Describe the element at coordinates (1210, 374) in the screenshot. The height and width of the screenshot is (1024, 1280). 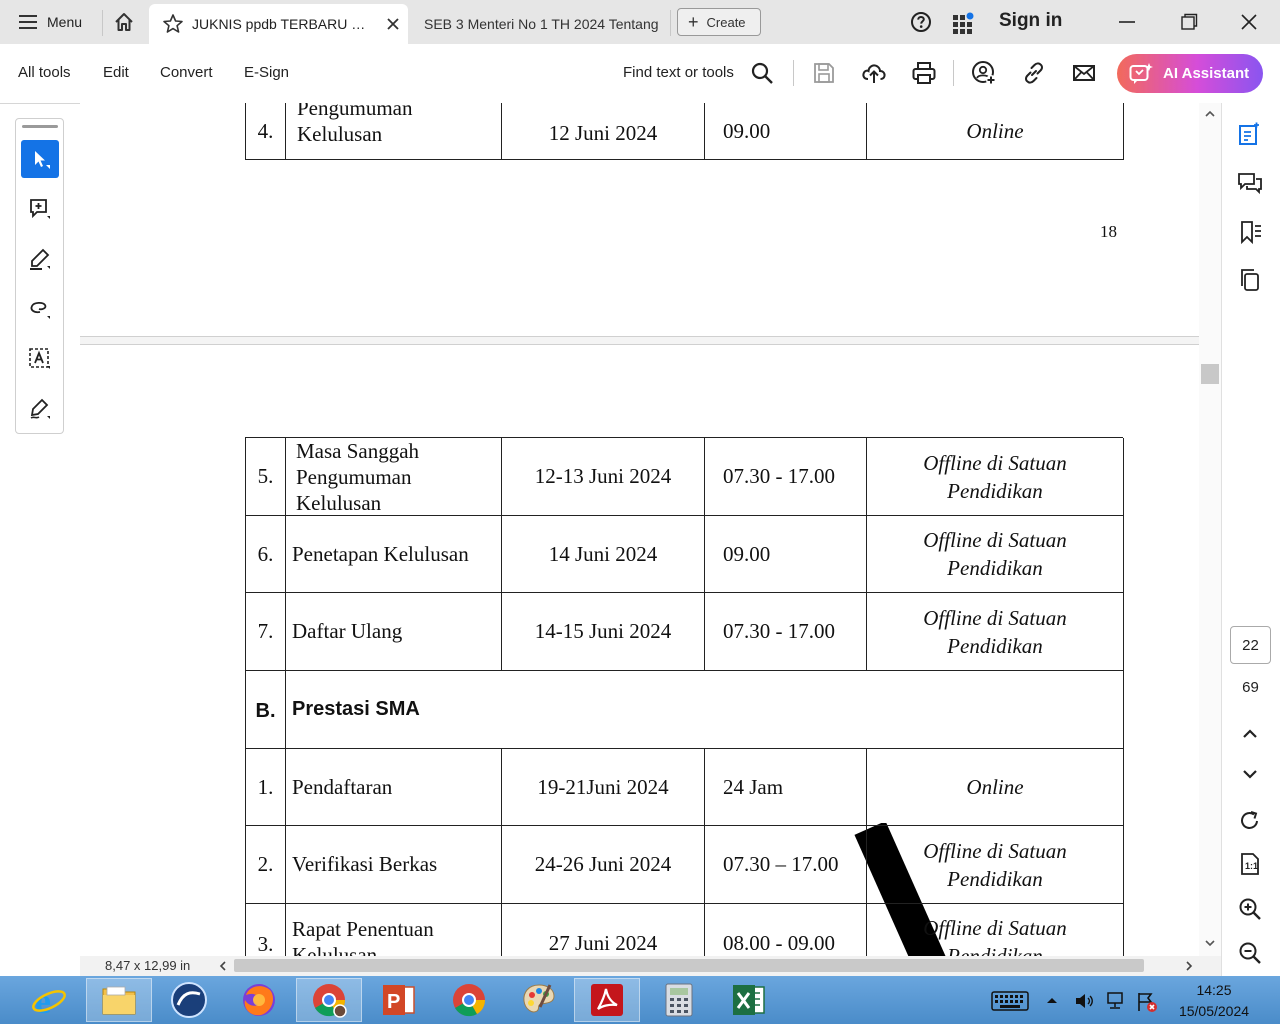
I see `scroll-thumb` at that location.